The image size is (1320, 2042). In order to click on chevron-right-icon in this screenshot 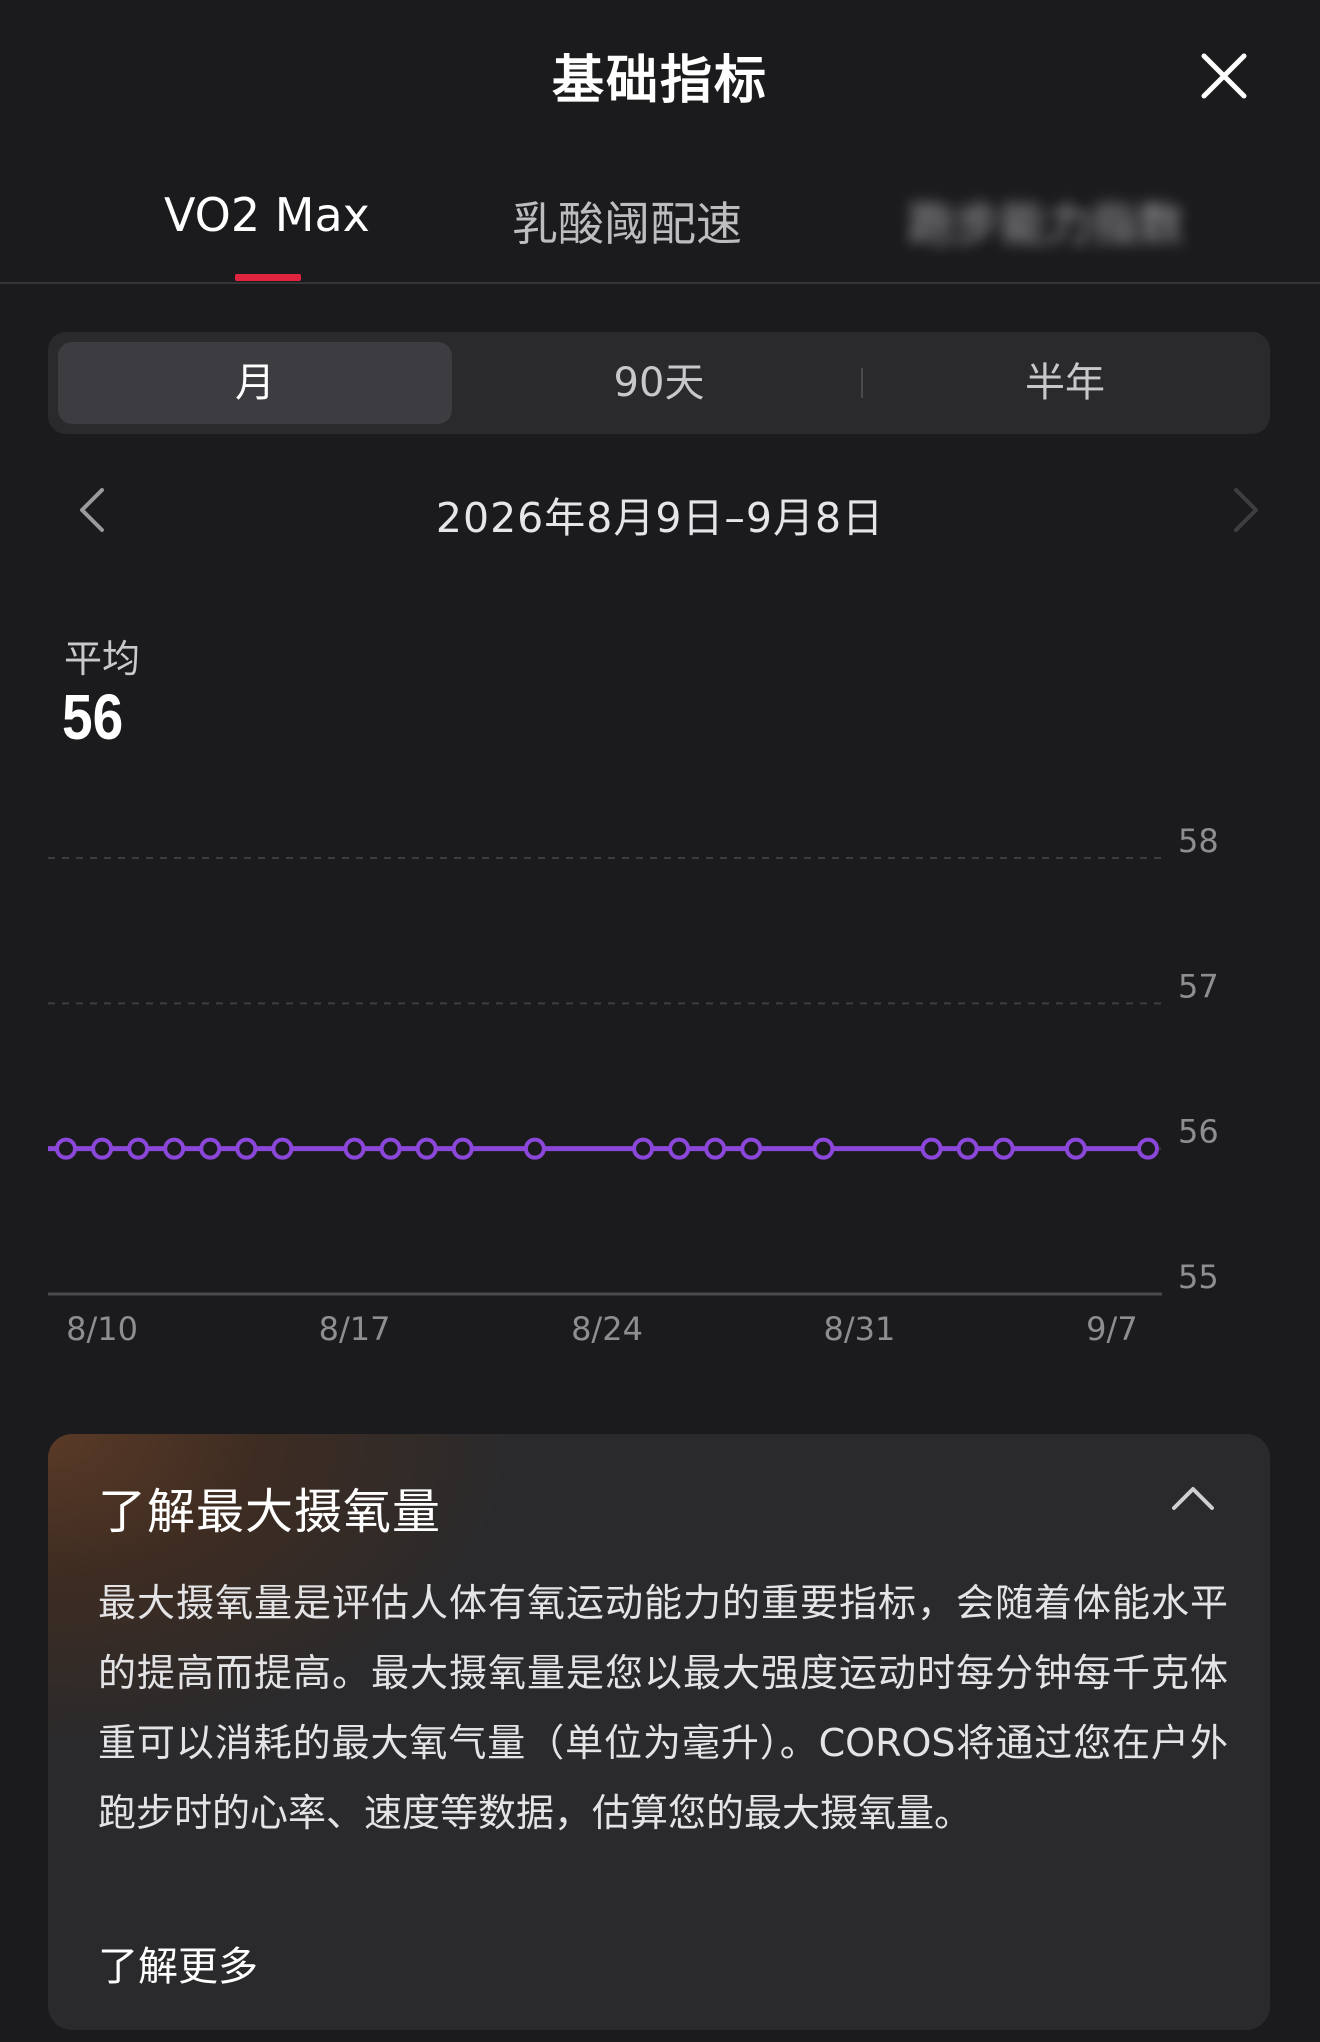, I will do `click(1246, 510)`.